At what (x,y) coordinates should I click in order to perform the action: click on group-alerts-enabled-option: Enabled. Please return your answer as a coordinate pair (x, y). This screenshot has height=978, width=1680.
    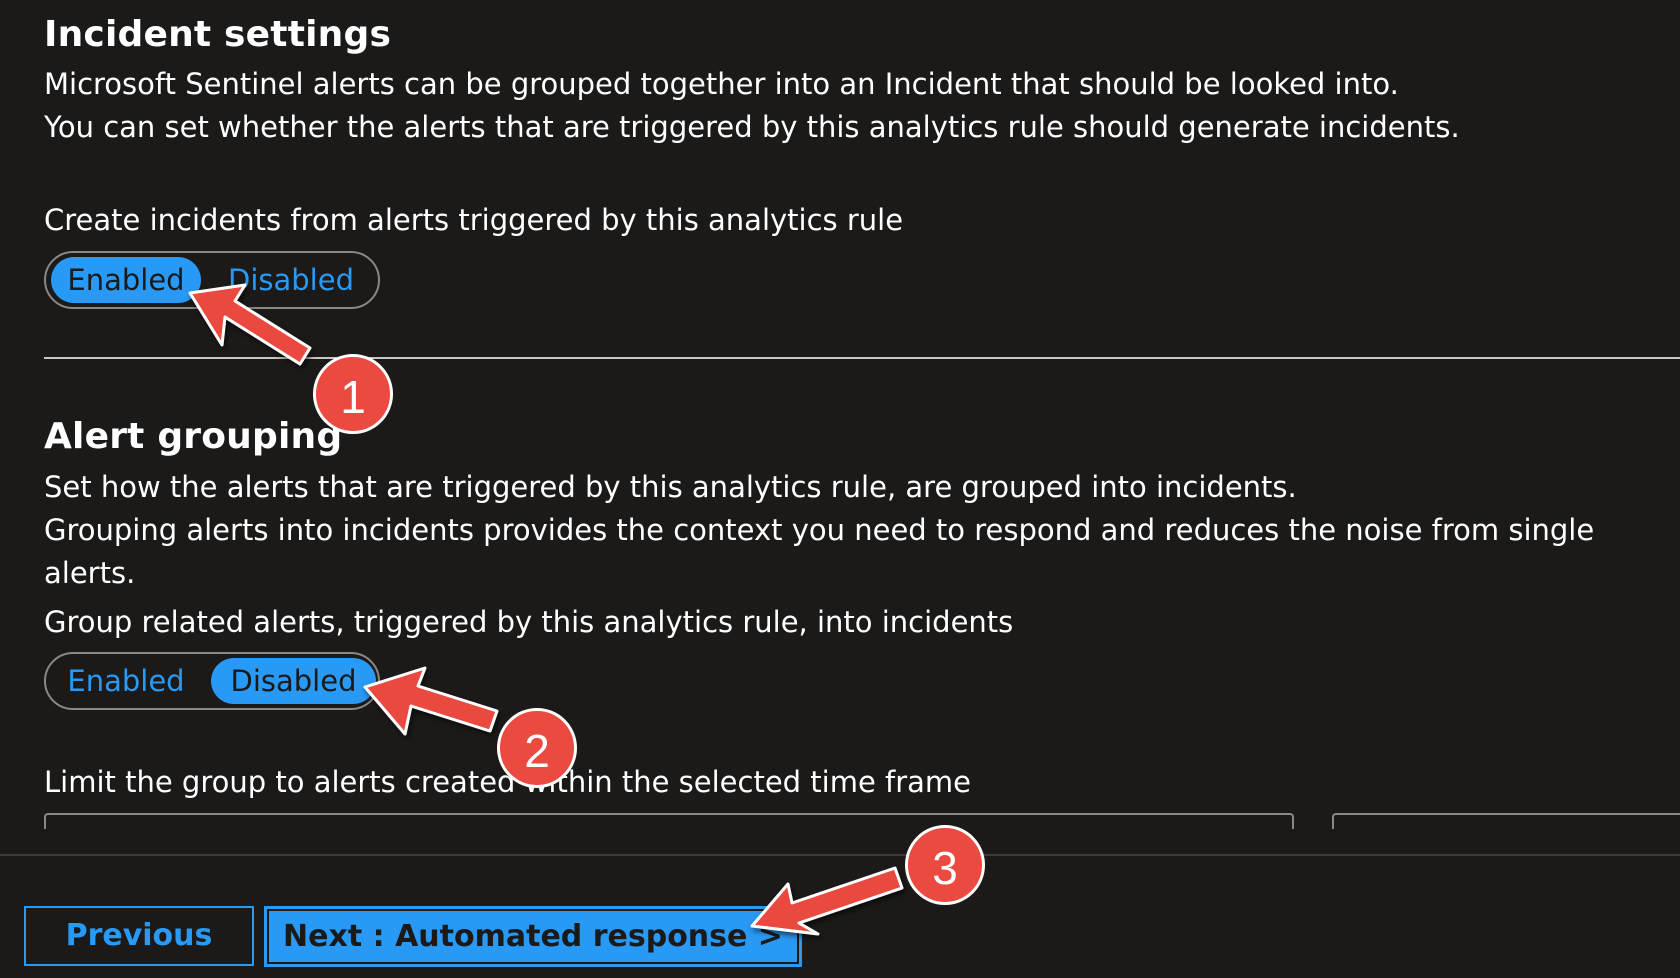
    Looking at the image, I should click on (126, 681).